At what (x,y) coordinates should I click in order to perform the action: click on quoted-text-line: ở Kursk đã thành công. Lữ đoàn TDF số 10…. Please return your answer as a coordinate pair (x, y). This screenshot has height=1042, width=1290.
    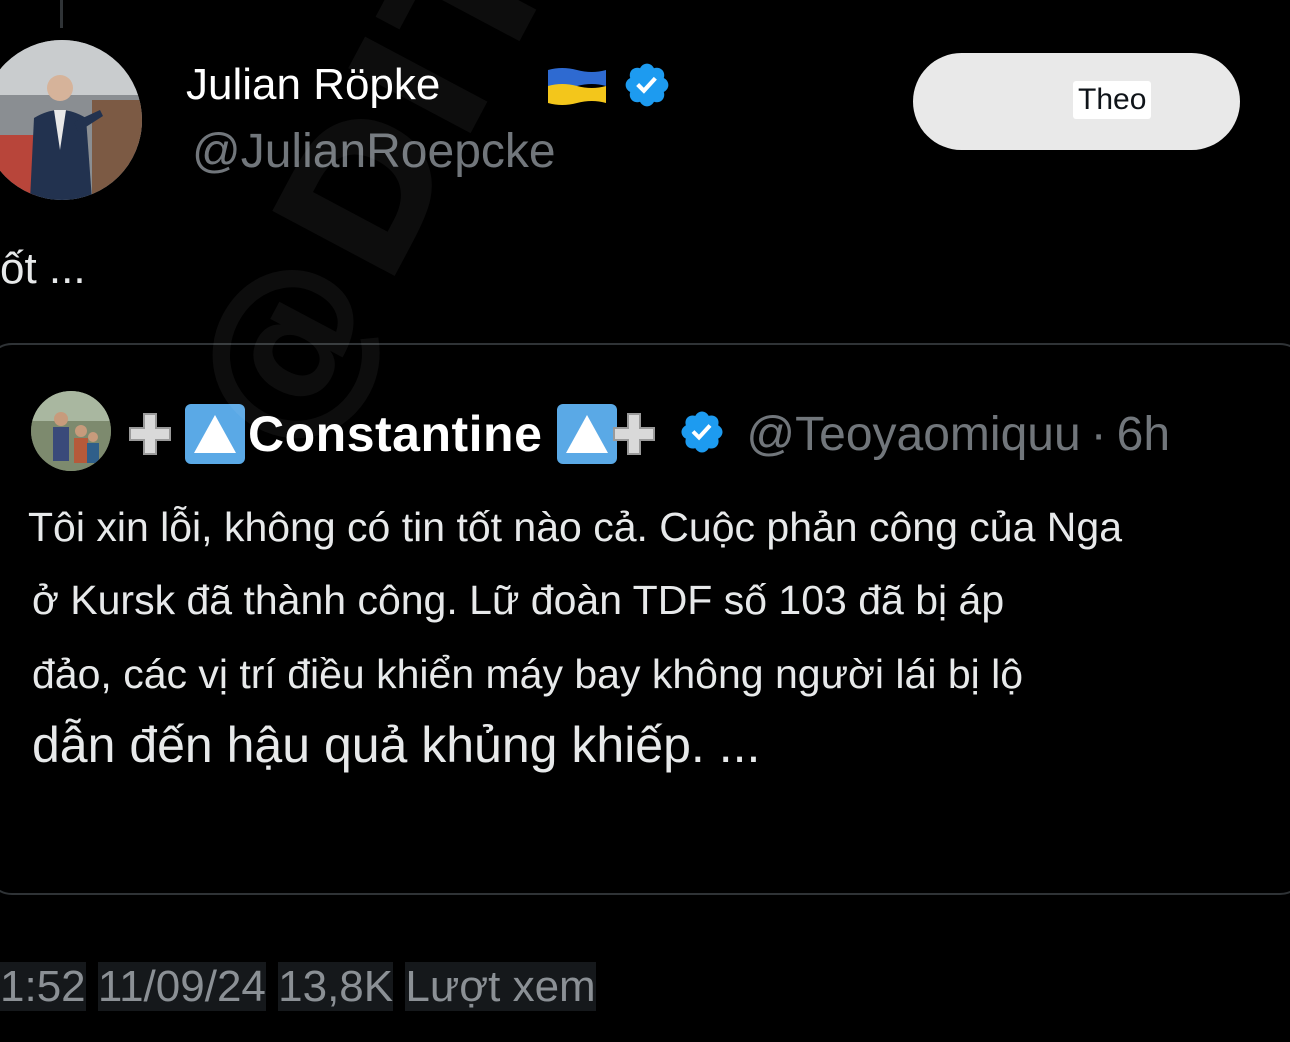
    Looking at the image, I should click on (518, 600).